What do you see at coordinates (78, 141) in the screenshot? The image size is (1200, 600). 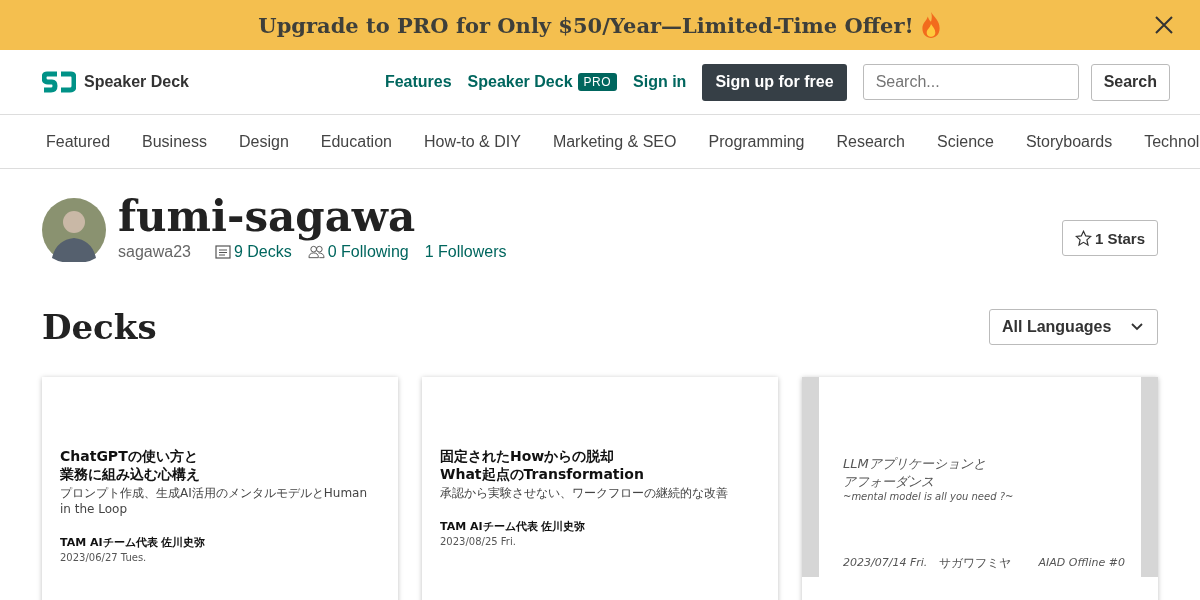 I see `category-link: Featured` at bounding box center [78, 141].